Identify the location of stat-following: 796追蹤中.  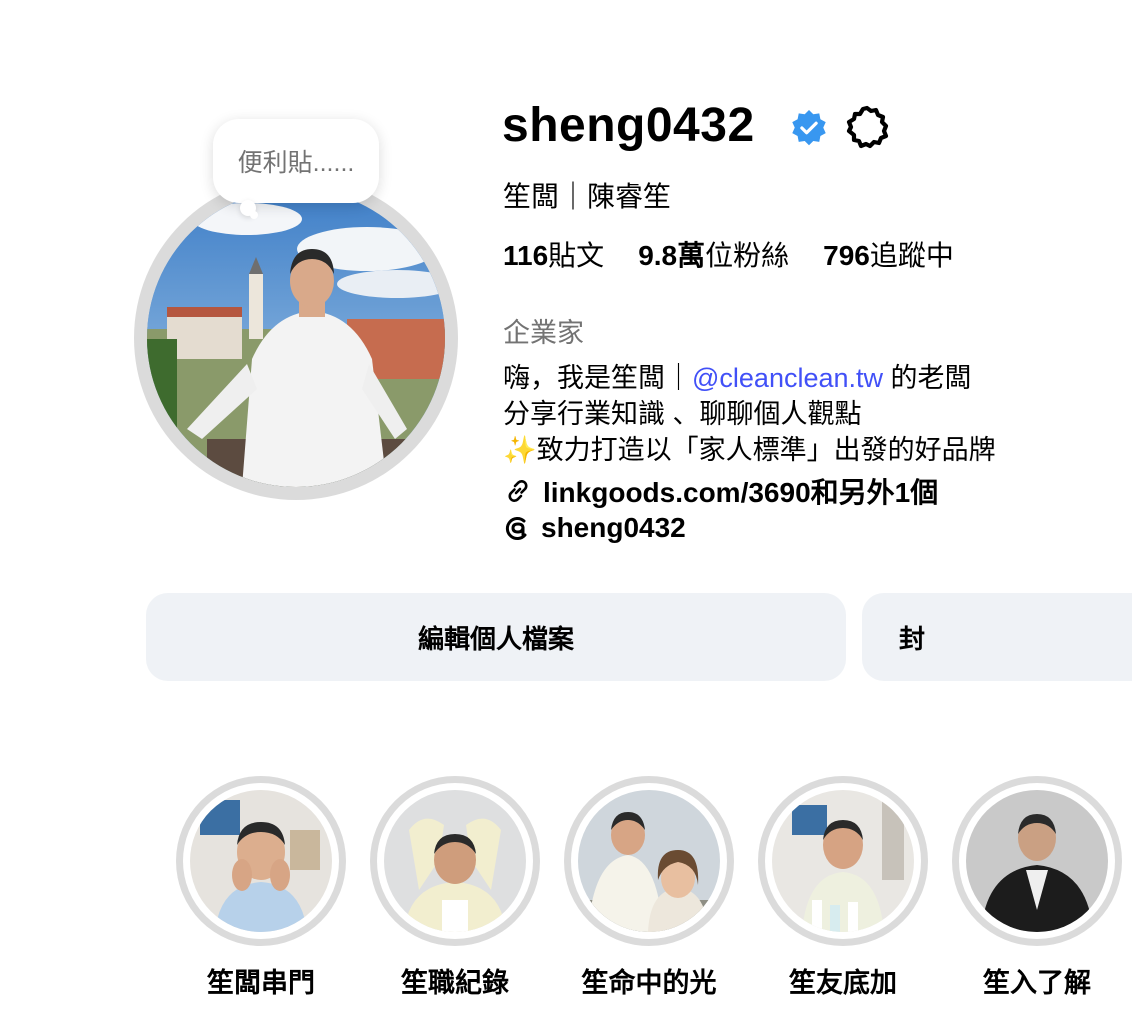
(888, 254).